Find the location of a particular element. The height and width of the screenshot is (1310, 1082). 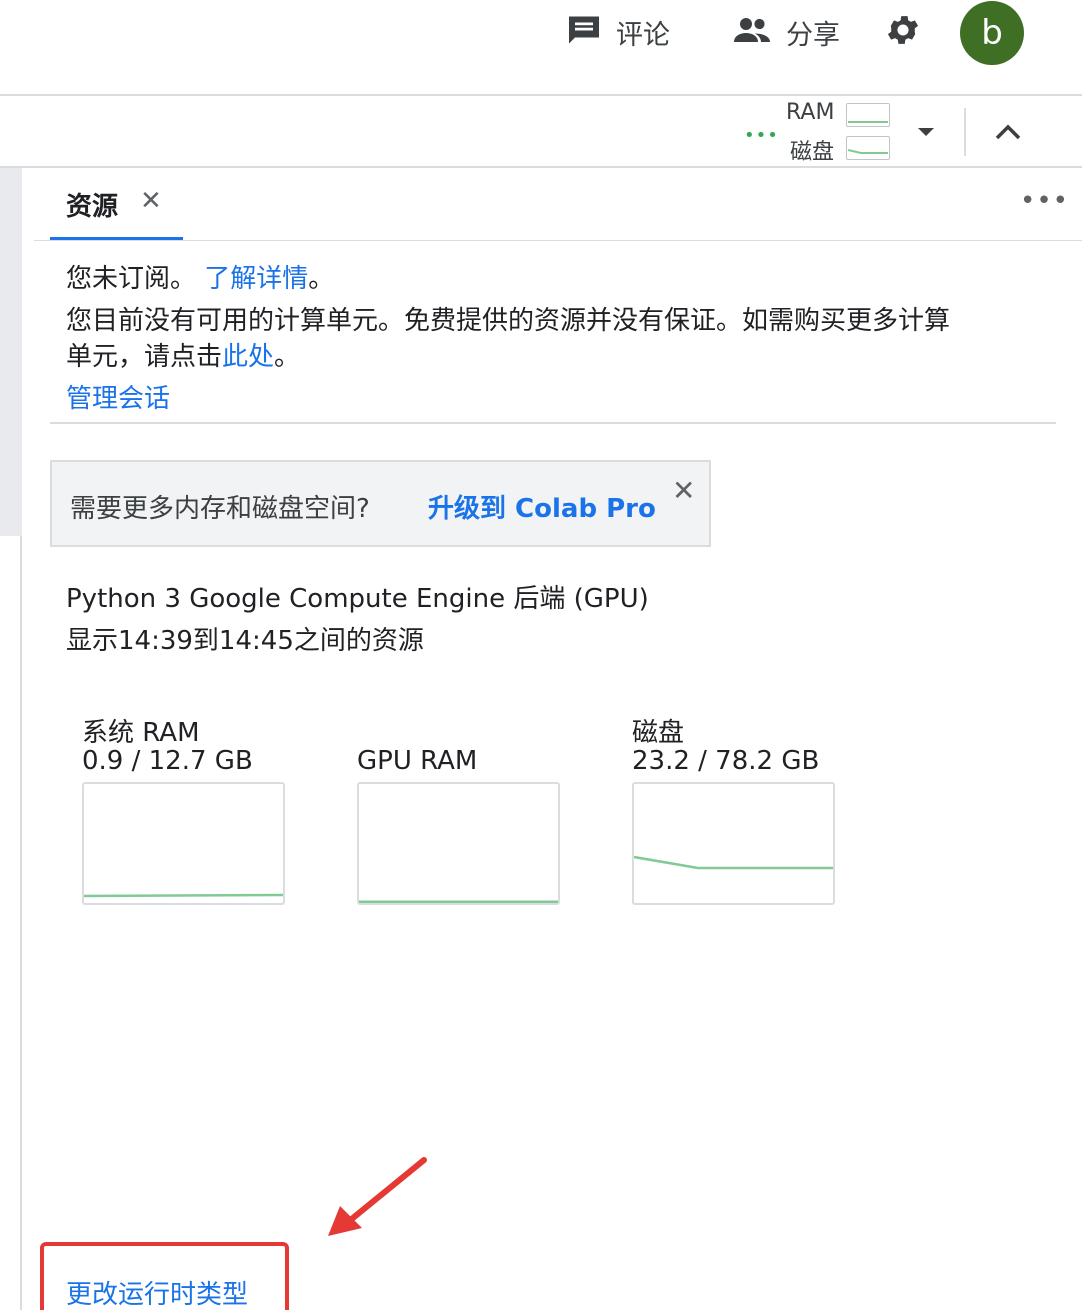

share-button: 分享 is located at coordinates (786, 32).